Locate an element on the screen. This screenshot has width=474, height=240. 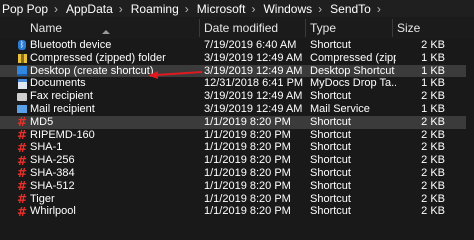
file-date: 12/31/2018 6:41 PM is located at coordinates (254, 83).